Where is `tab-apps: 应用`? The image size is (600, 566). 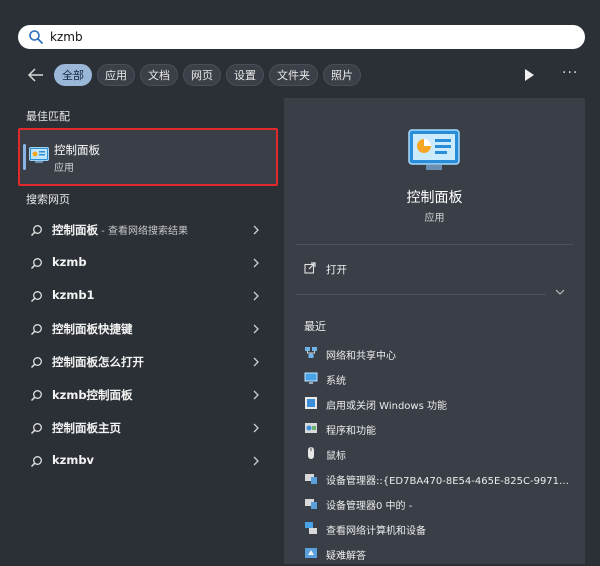
tab-apps: 应用 is located at coordinates (116, 75).